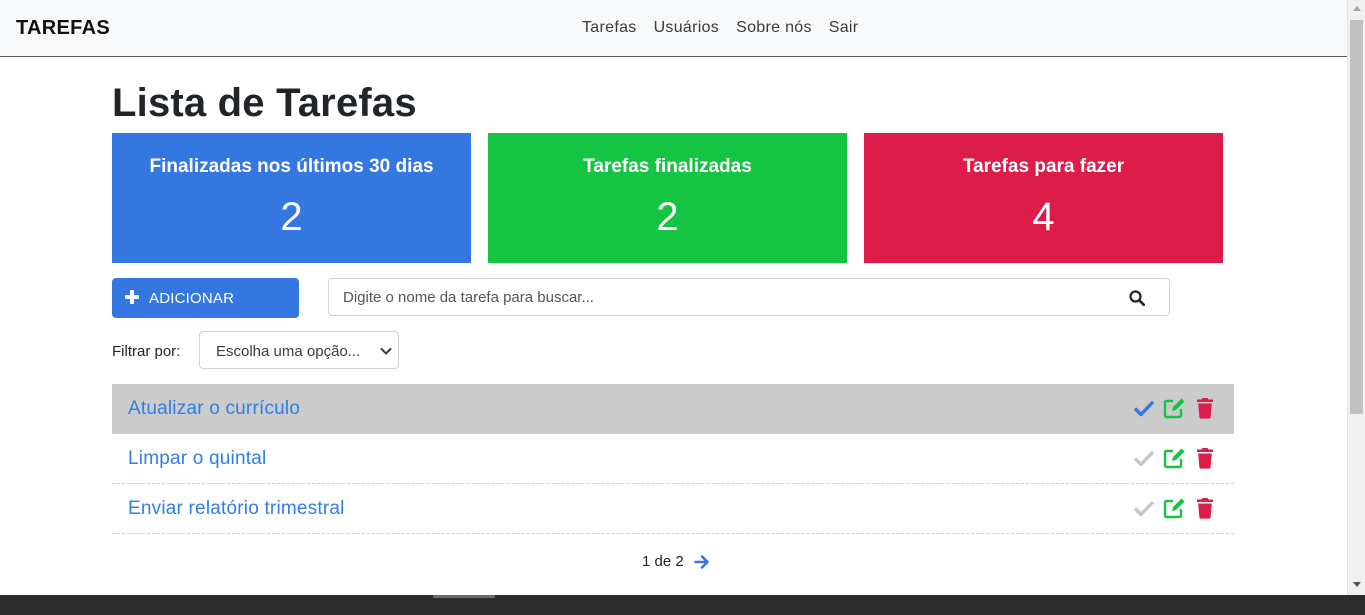 The height and width of the screenshot is (615, 1365). Describe the element at coordinates (1043, 217) in the screenshot. I see `stat-card-value: 4` at that location.